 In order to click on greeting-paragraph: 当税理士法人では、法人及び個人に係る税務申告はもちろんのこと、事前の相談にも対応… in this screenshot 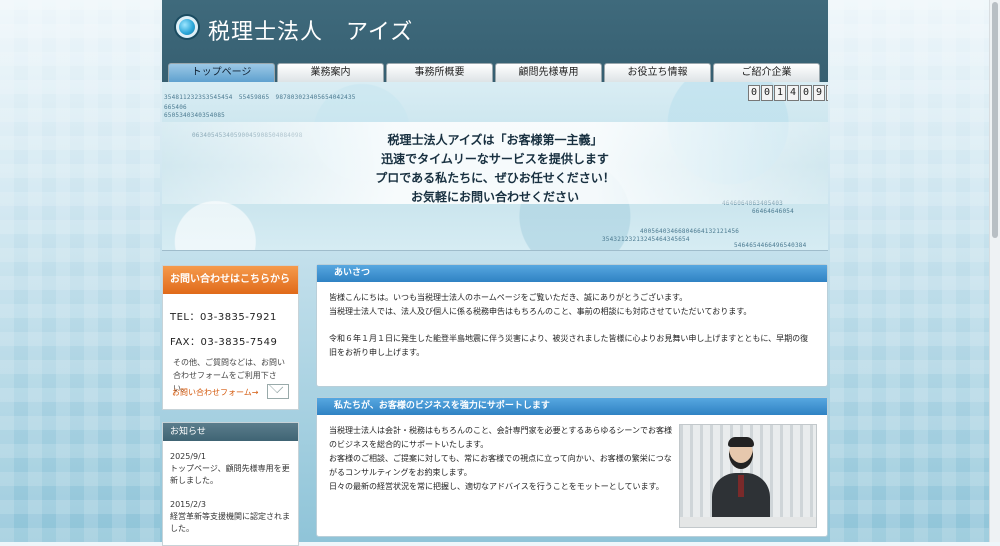, I will do `click(540, 311)`.